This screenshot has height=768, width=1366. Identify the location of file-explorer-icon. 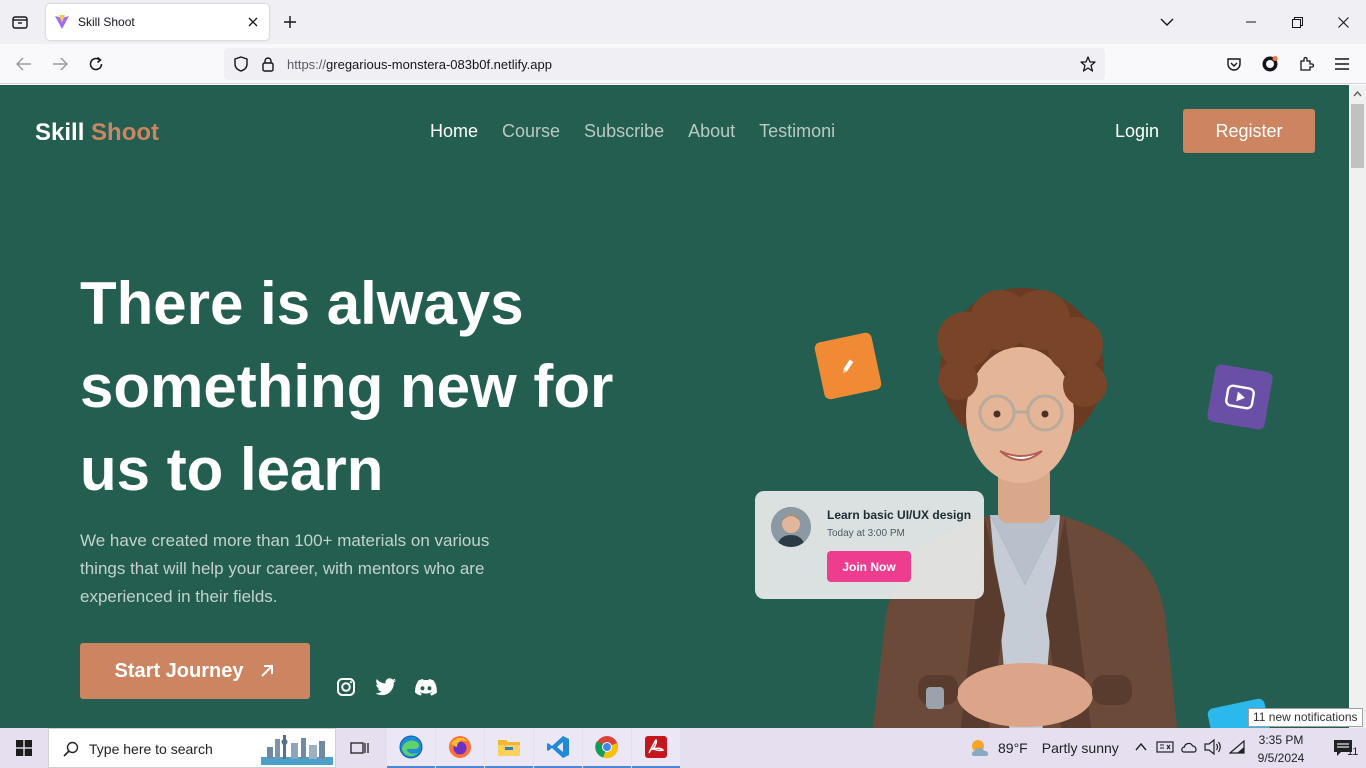
(509, 748).